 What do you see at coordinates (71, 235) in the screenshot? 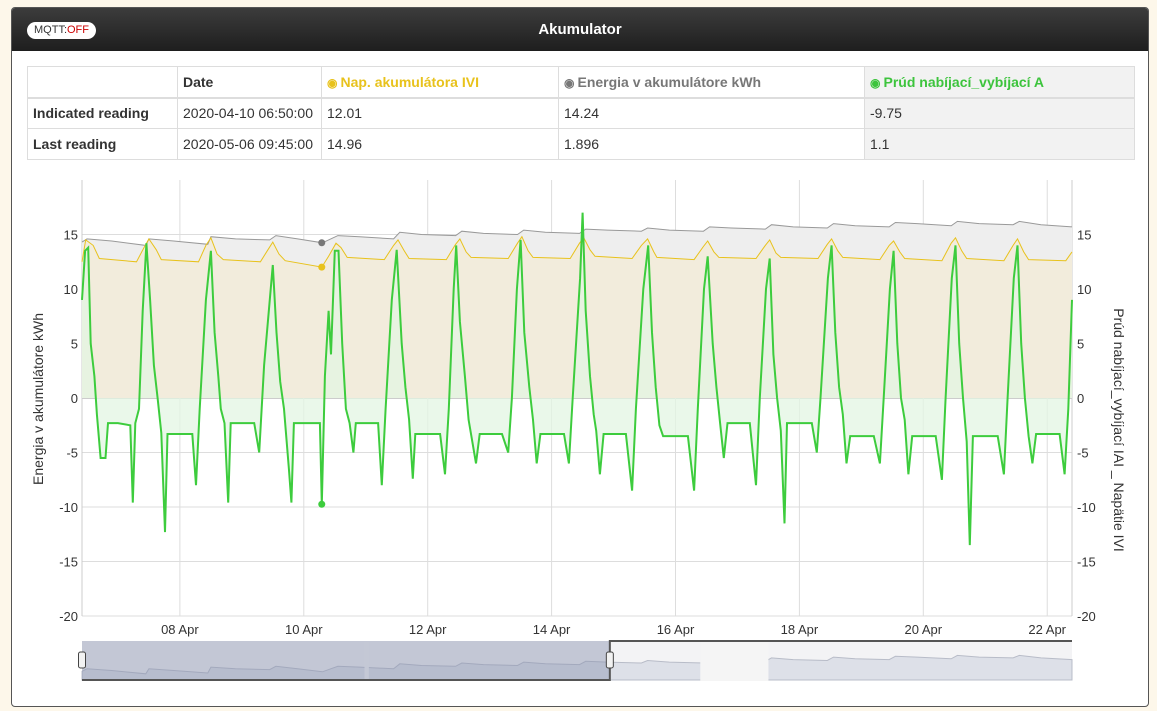
I see `y-tick-left: 15` at bounding box center [71, 235].